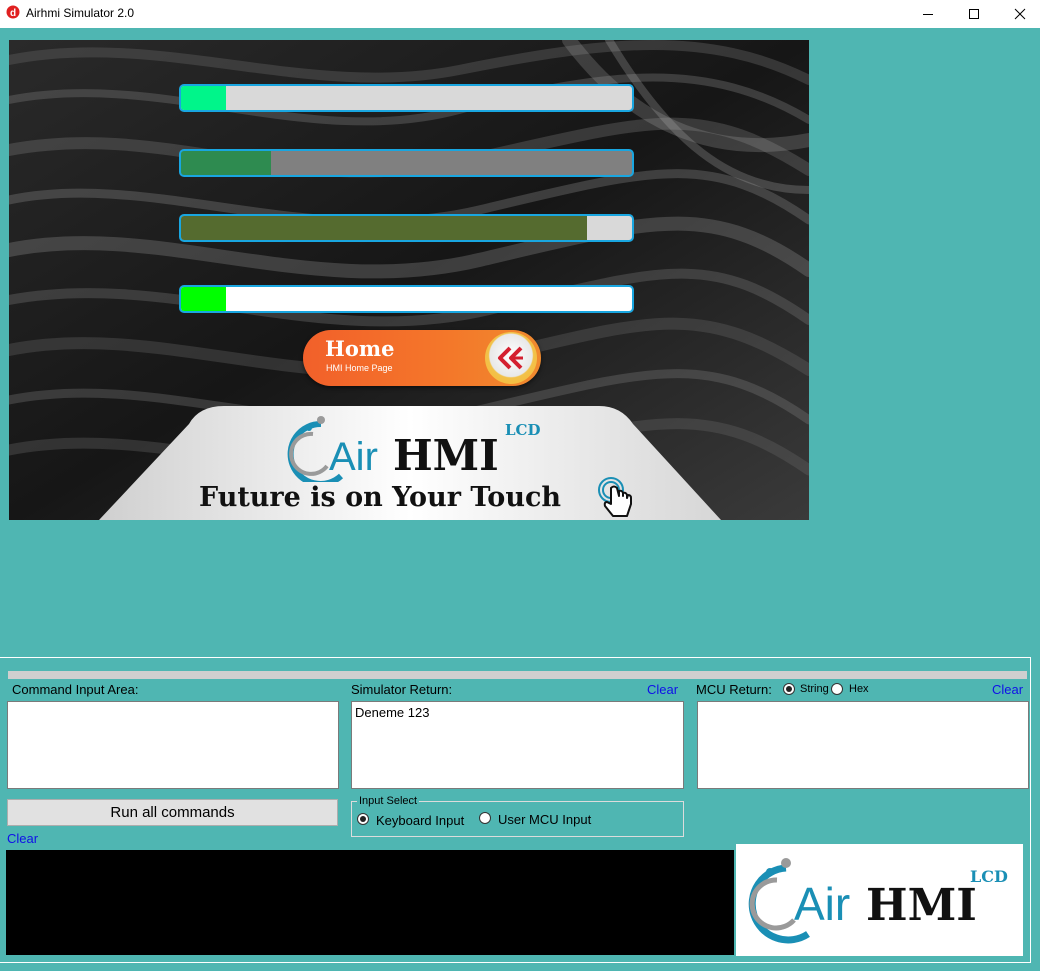 The width and height of the screenshot is (1040, 971). I want to click on user-mcu-input-radio, so click(485, 818).